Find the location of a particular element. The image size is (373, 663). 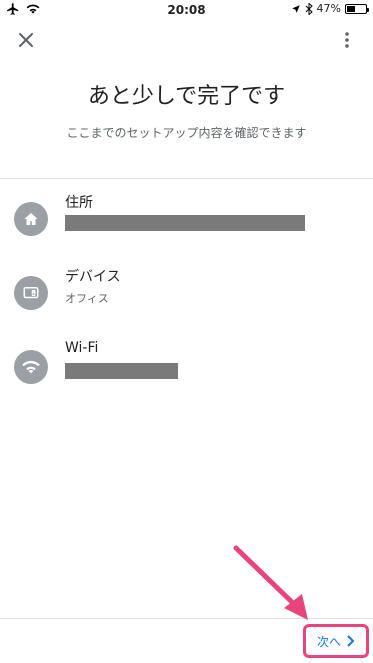

summary-item-address: 住所 is located at coordinates (186, 218).